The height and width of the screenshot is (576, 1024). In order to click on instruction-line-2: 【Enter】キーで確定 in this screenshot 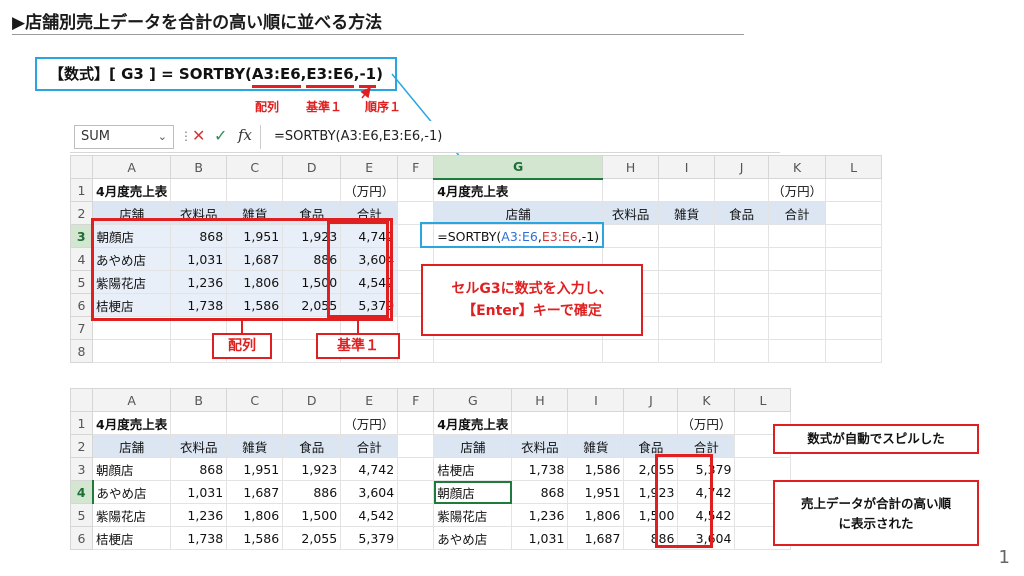, I will do `click(532, 311)`.